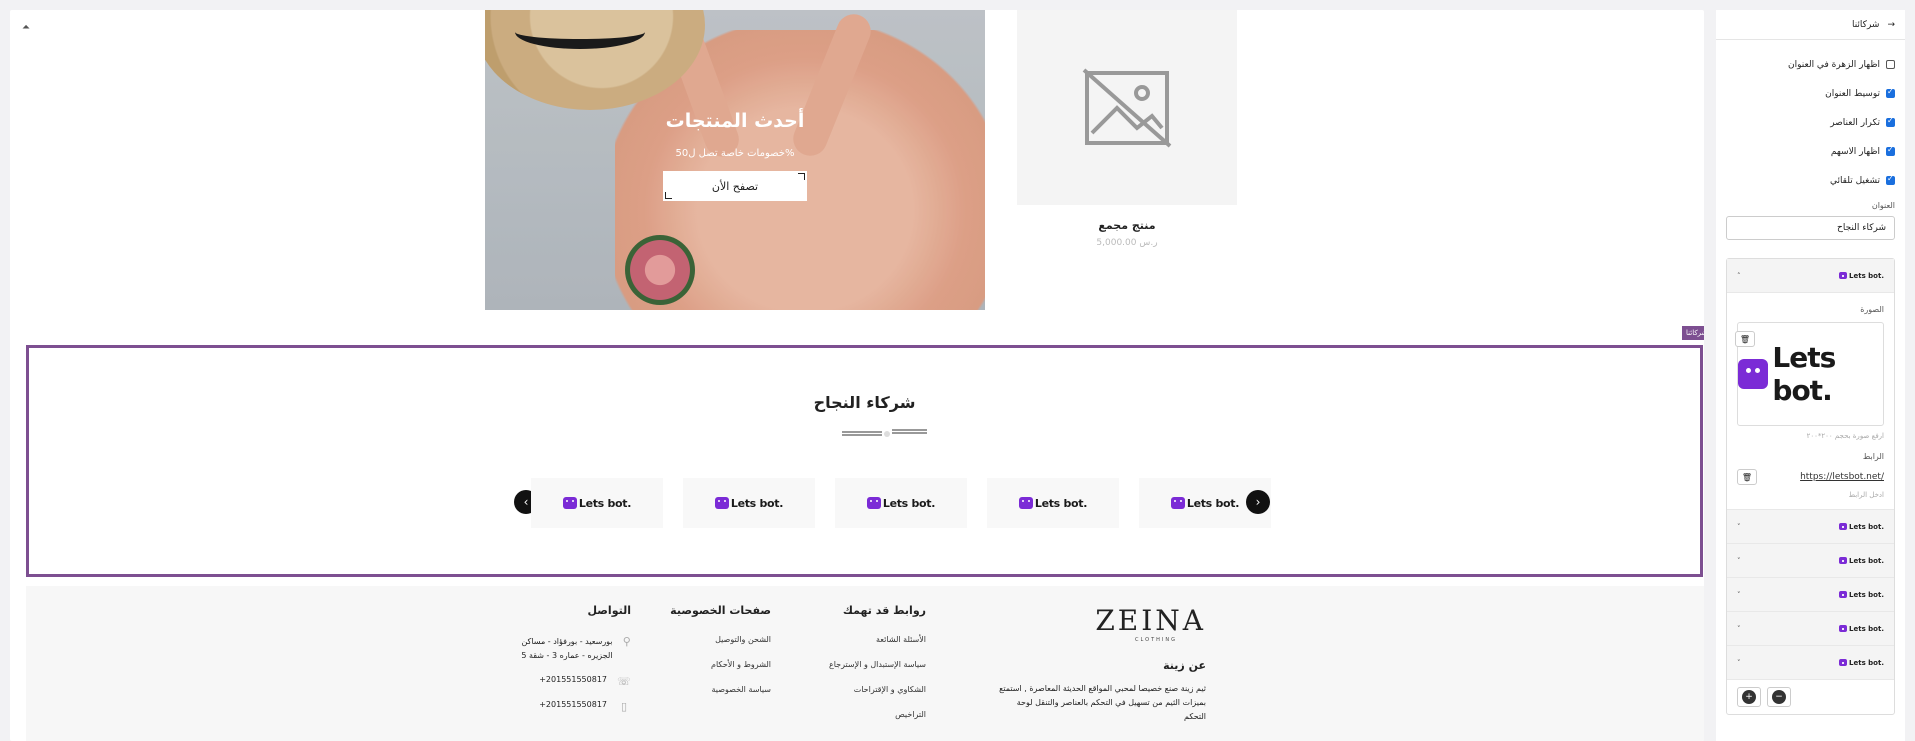 The height and width of the screenshot is (741, 1915). What do you see at coordinates (1873, 456) in the screenshot?
I see `link-label: الرابط` at bounding box center [1873, 456].